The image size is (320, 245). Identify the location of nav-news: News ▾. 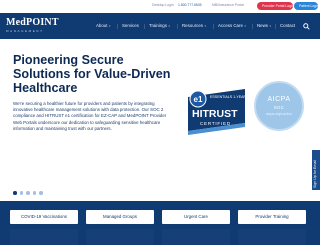
(264, 26).